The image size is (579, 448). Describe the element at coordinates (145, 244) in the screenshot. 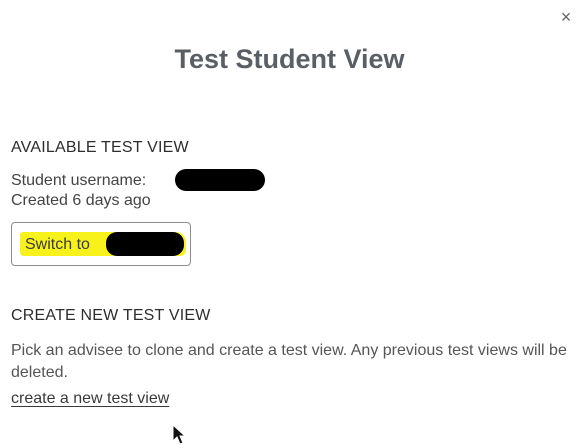

I see `redacted-switch-name` at that location.